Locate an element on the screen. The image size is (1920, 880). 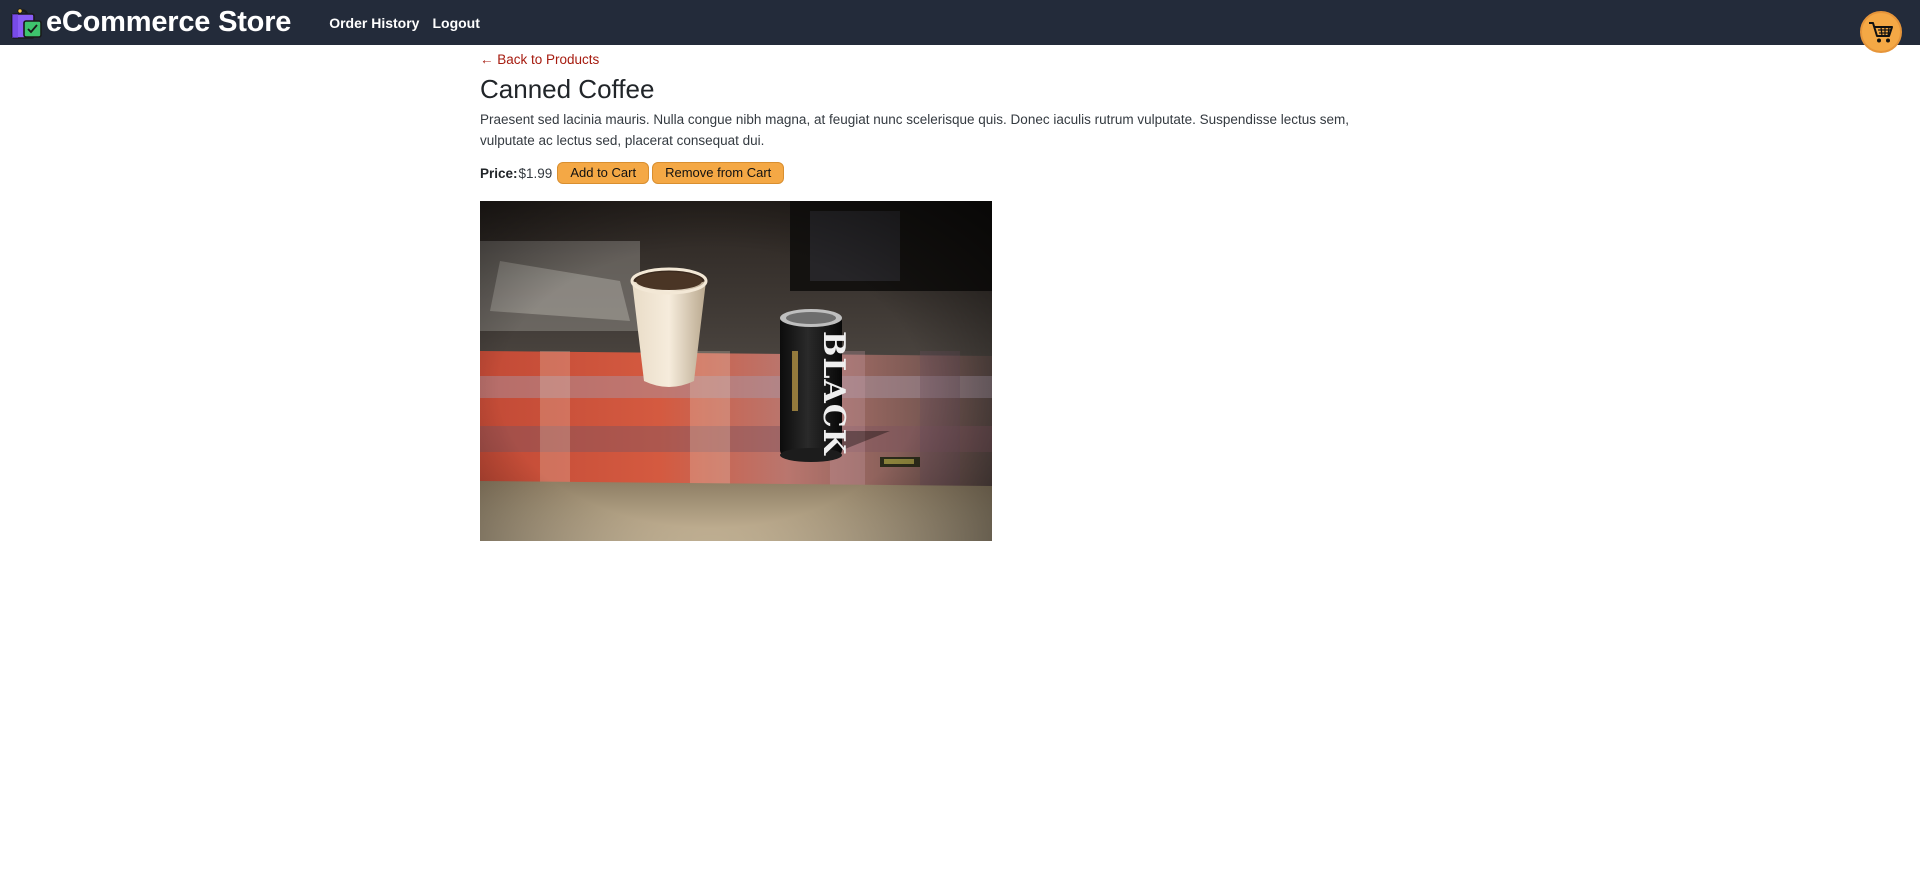
nav-link-order-history: Order History is located at coordinates (374, 23).